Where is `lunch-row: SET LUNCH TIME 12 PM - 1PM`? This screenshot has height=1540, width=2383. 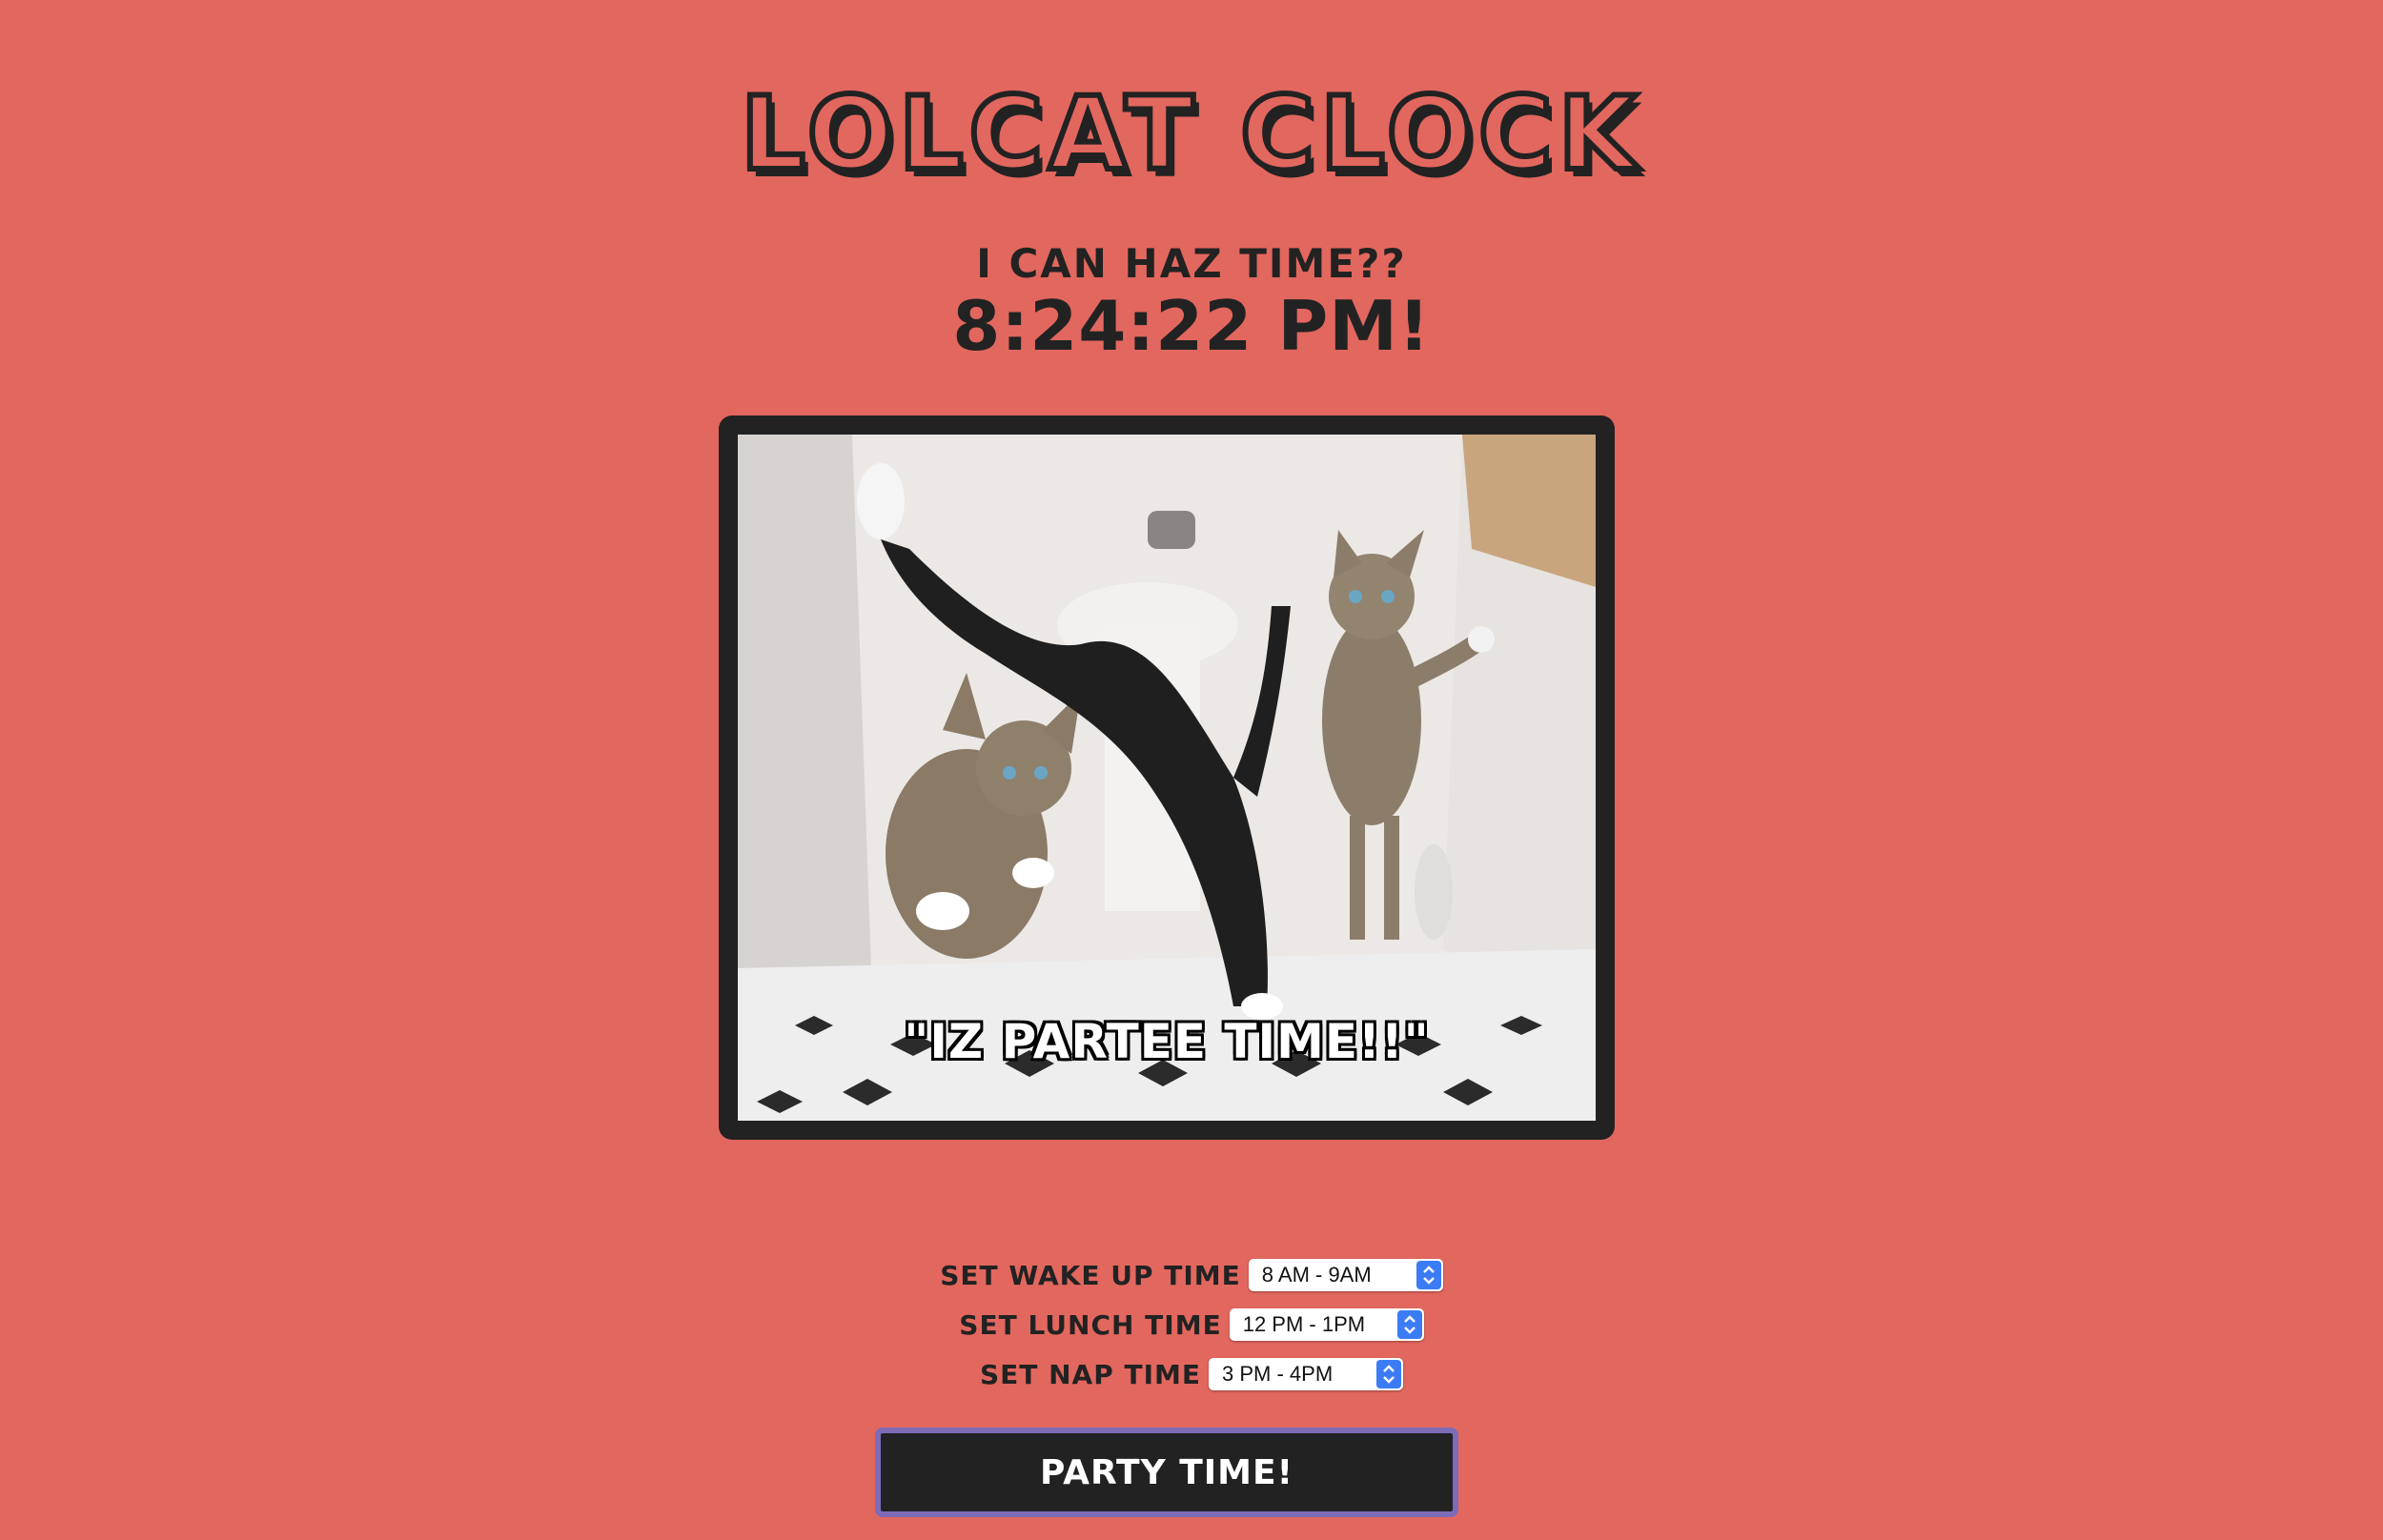 lunch-row: SET LUNCH TIME 12 PM - 1PM is located at coordinates (1191, 1324).